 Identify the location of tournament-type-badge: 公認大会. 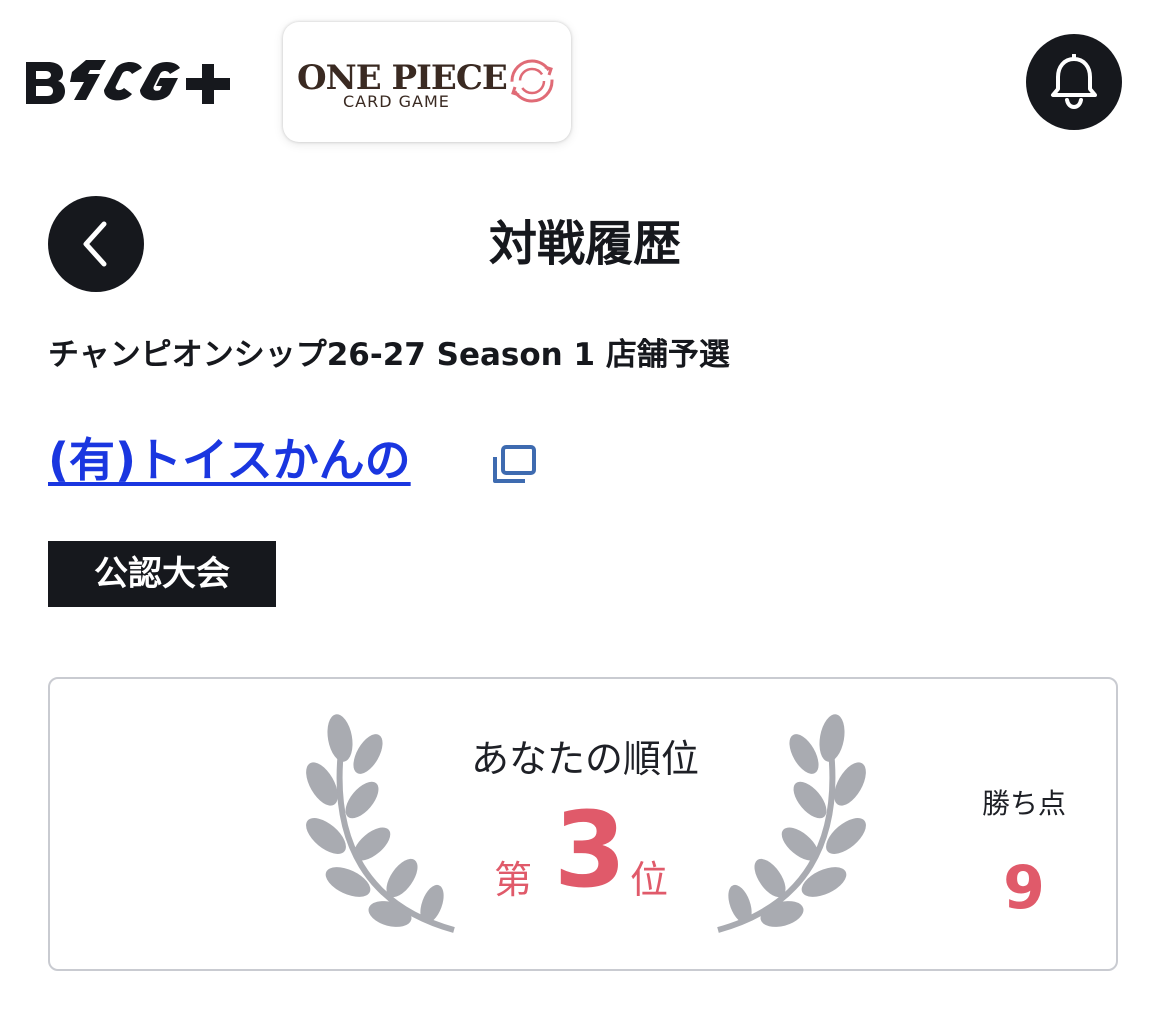
(162, 574).